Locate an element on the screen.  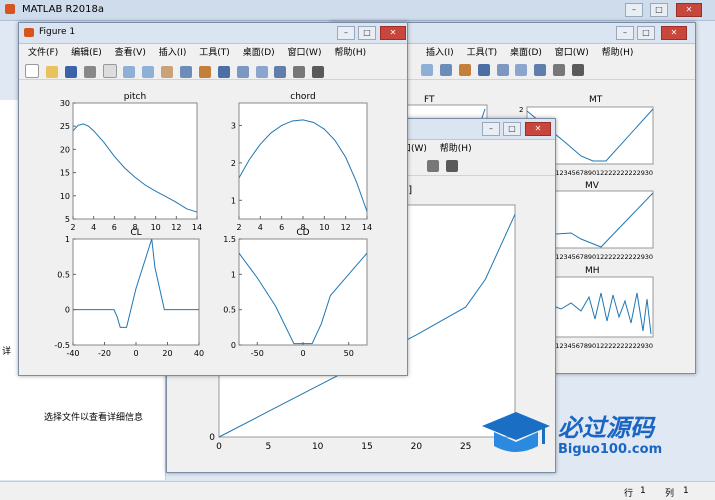
figure-middle-minimize-button: – is located at coordinates (491, 129).